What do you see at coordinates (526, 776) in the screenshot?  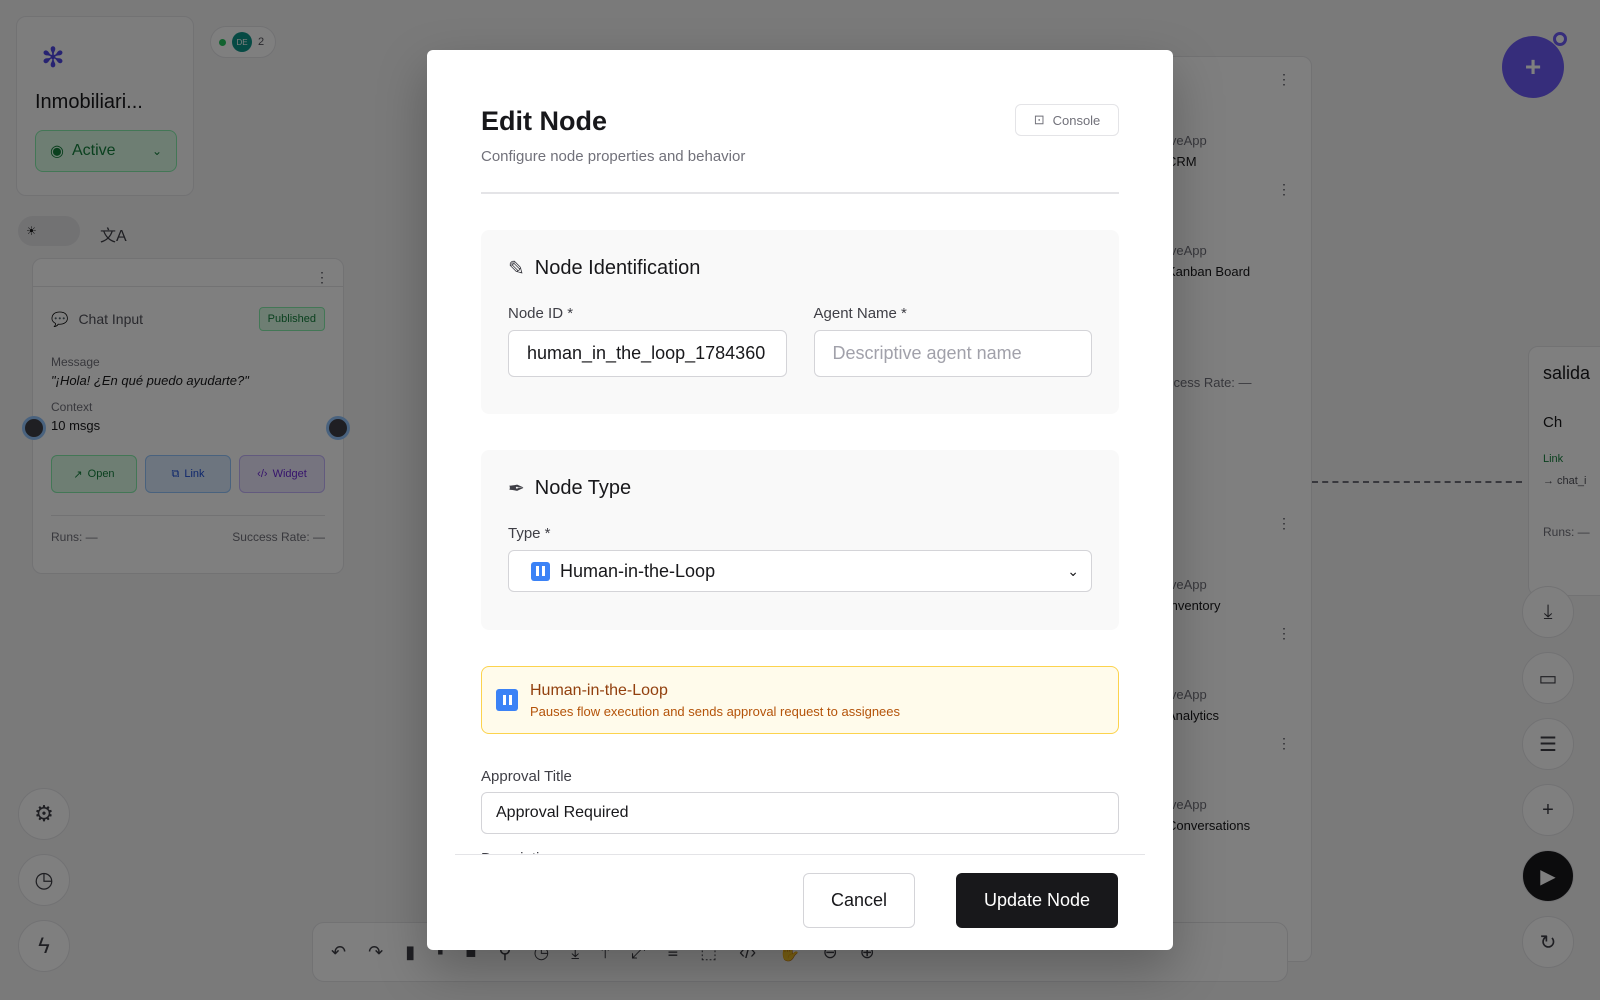 I see `approval-title-label: Approval Title` at bounding box center [526, 776].